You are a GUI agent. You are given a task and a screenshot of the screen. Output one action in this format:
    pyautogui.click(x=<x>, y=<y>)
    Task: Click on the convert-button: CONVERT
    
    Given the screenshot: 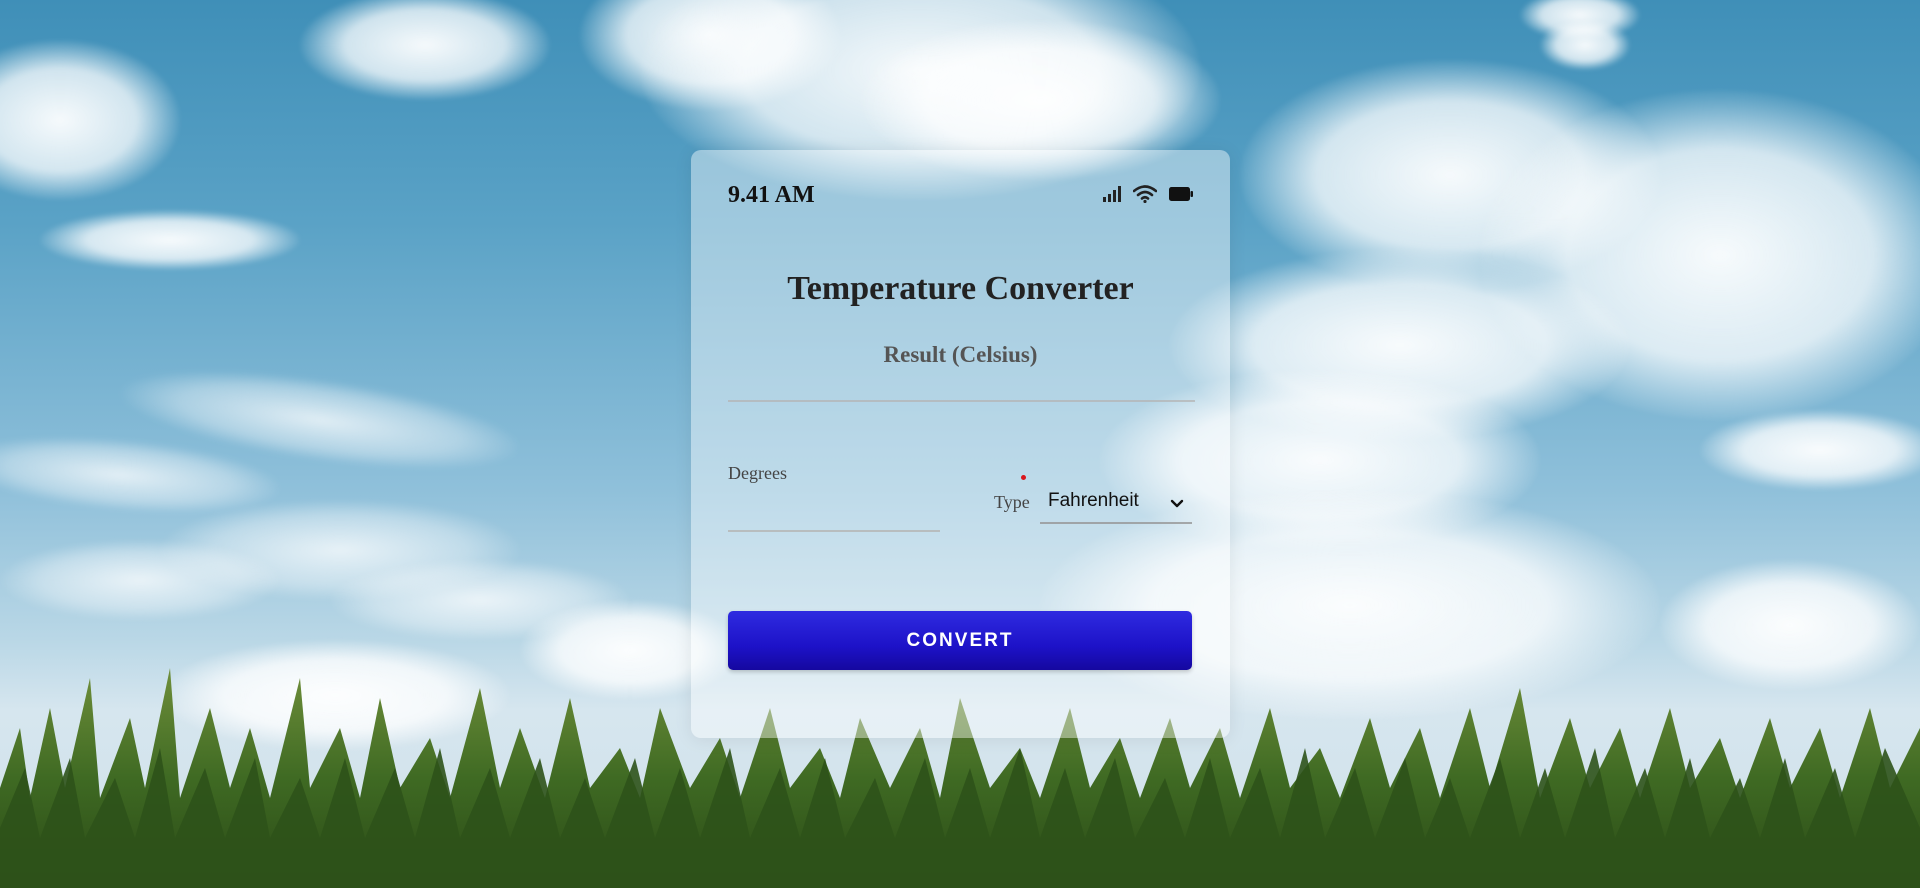 What is the action you would take?
    pyautogui.click(x=960, y=640)
    